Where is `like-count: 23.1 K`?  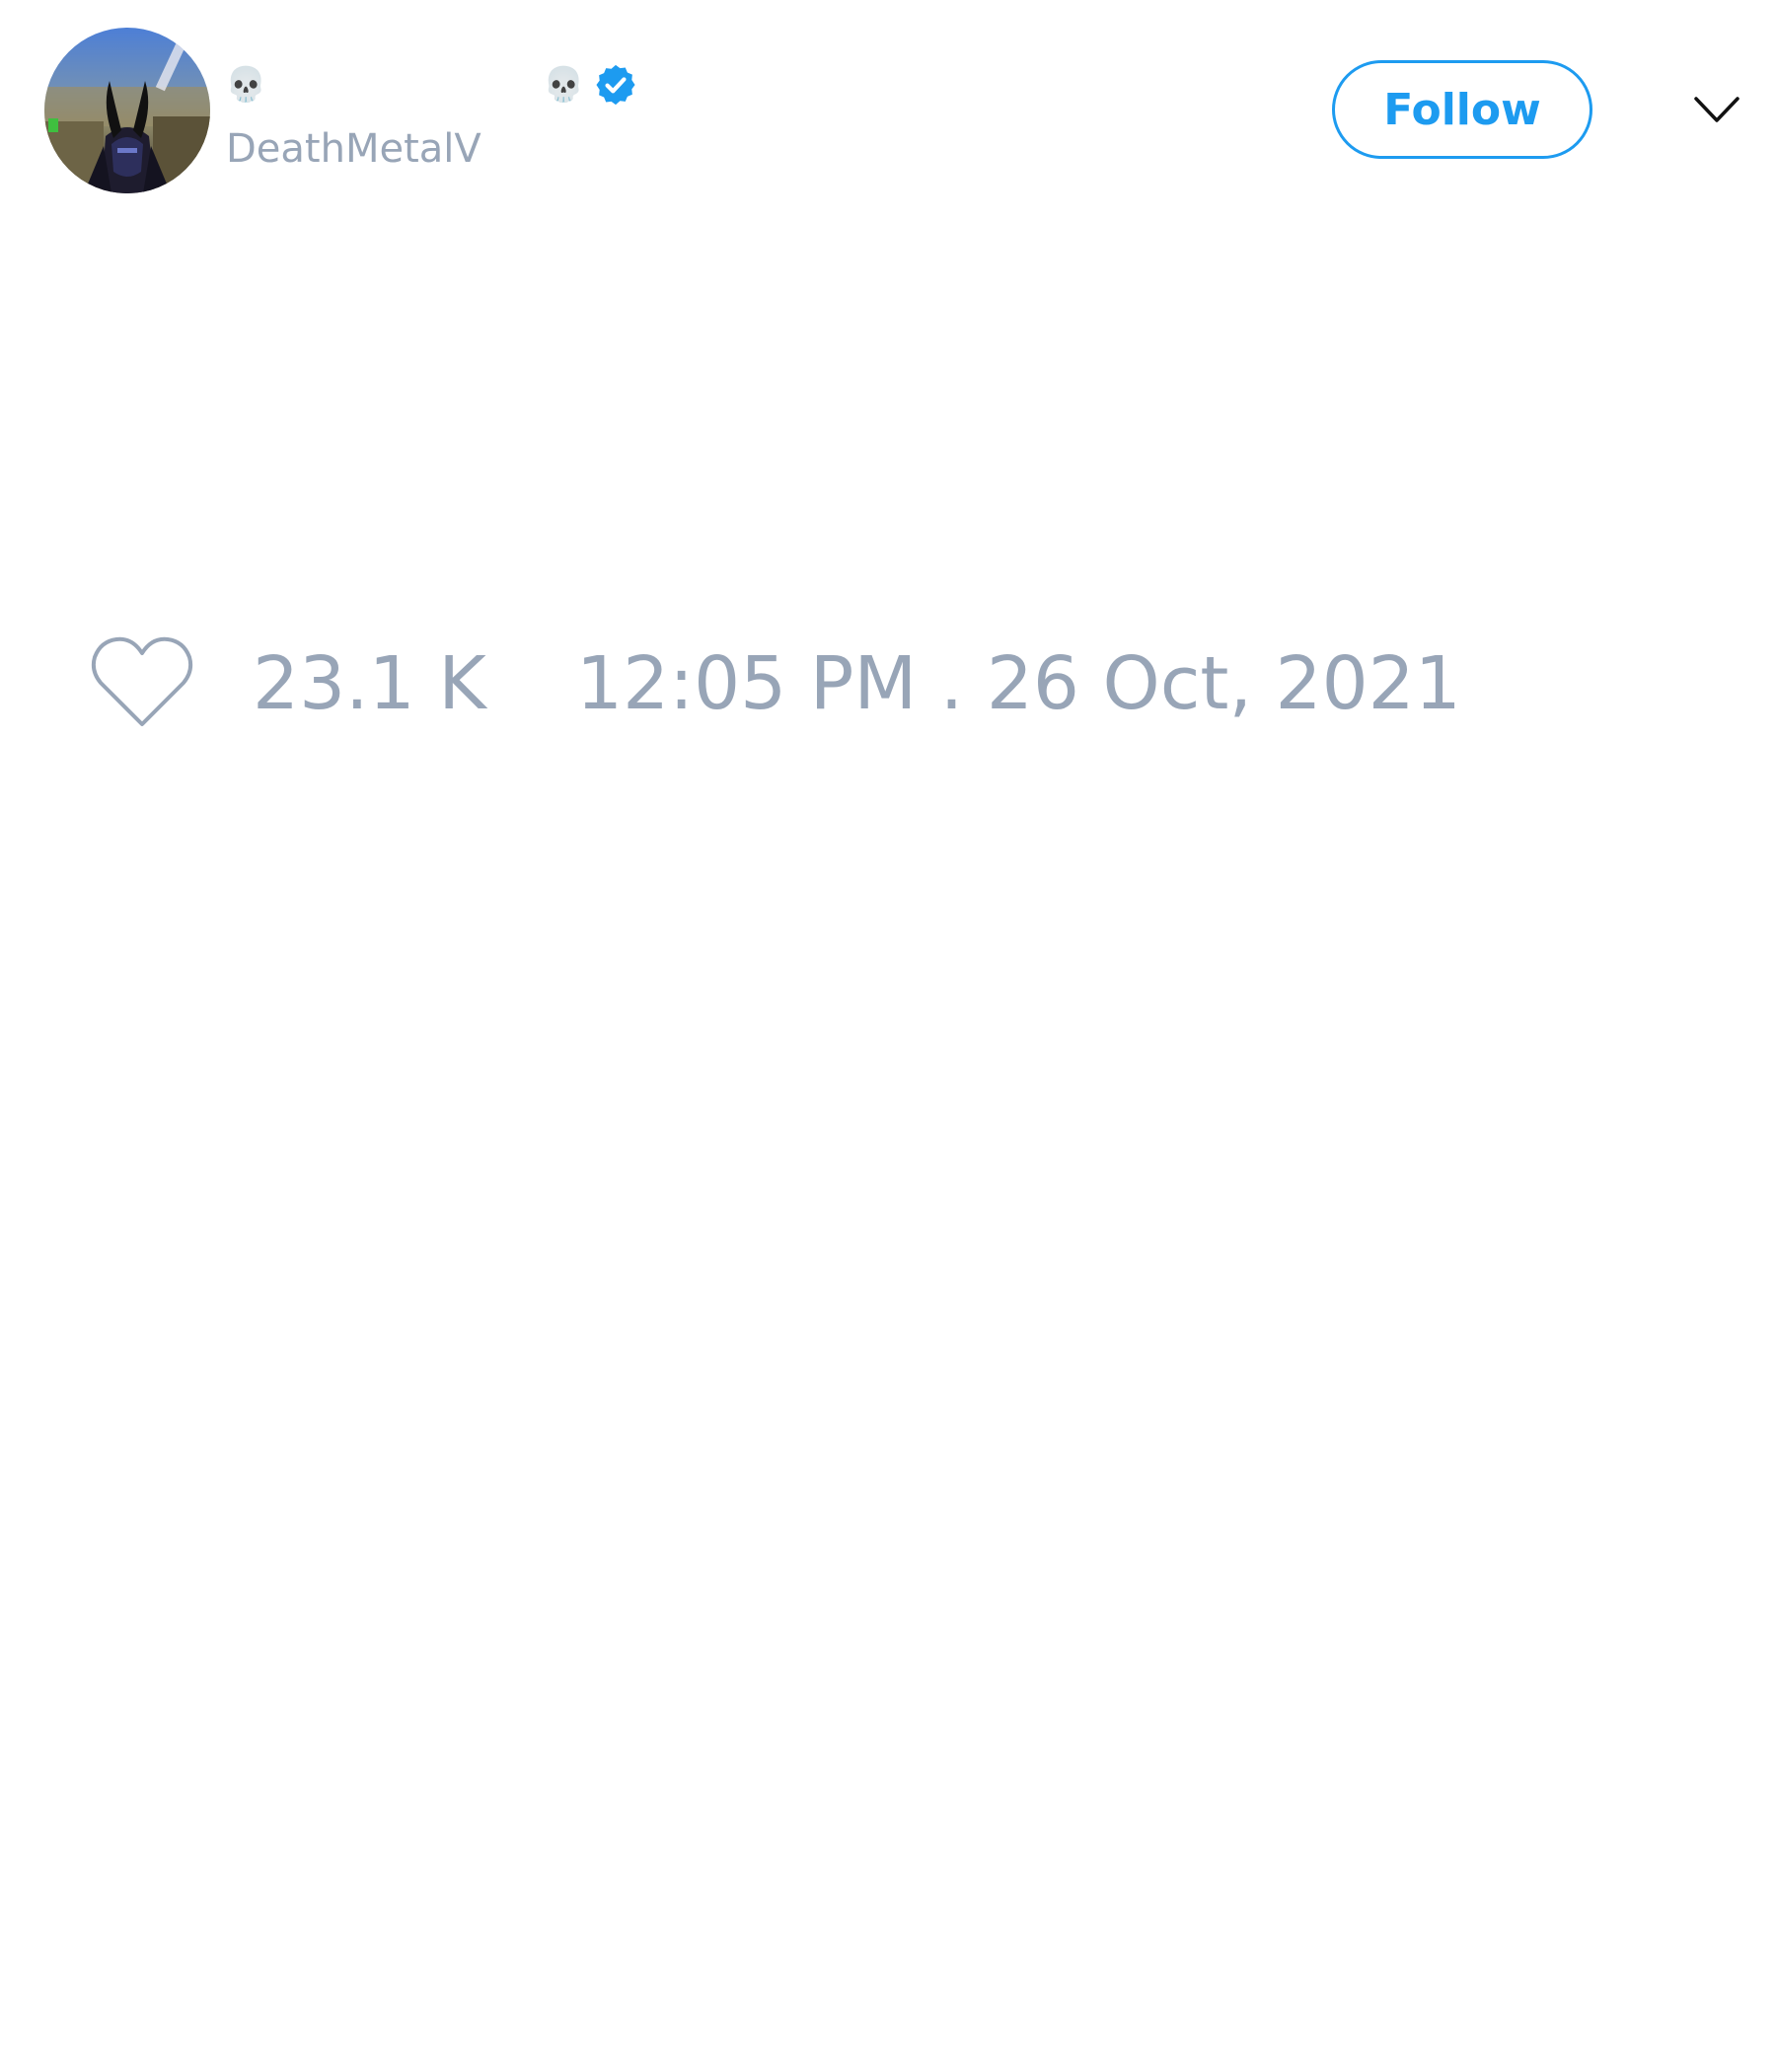 like-count: 23.1 K is located at coordinates (370, 684).